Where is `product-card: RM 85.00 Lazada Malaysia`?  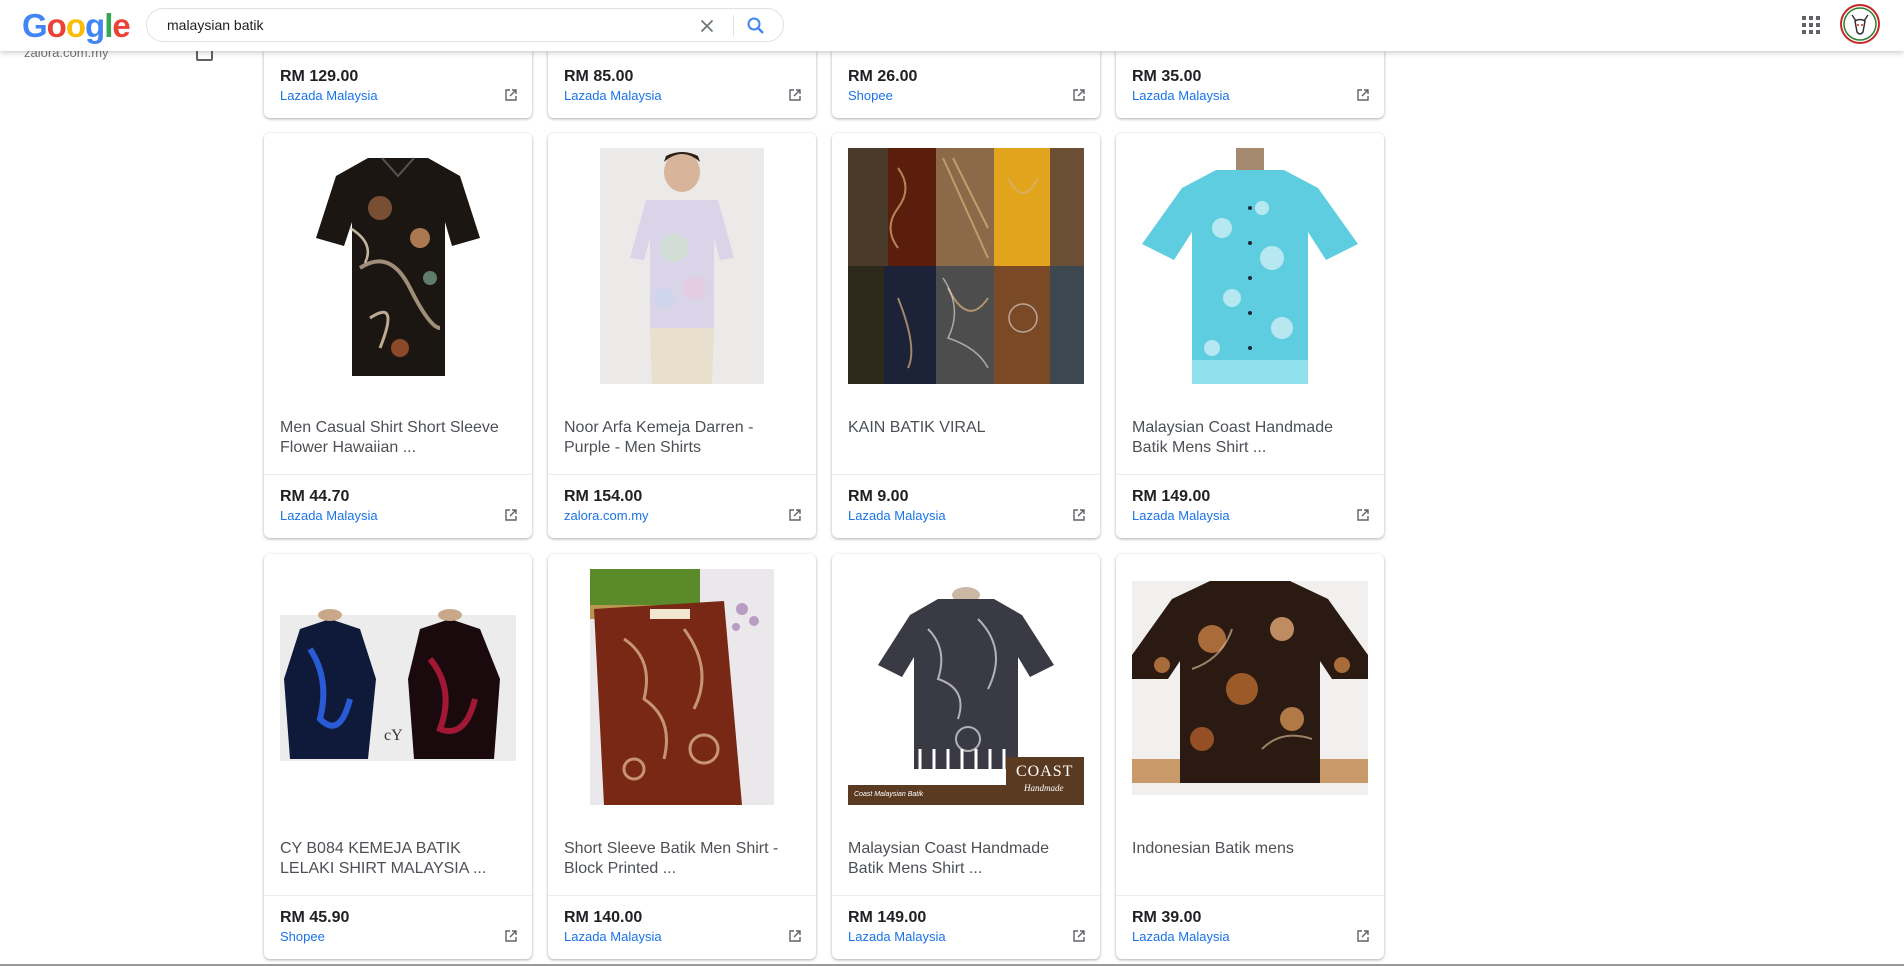
product-card: RM 85.00 Lazada Malaysia is located at coordinates (682, 84).